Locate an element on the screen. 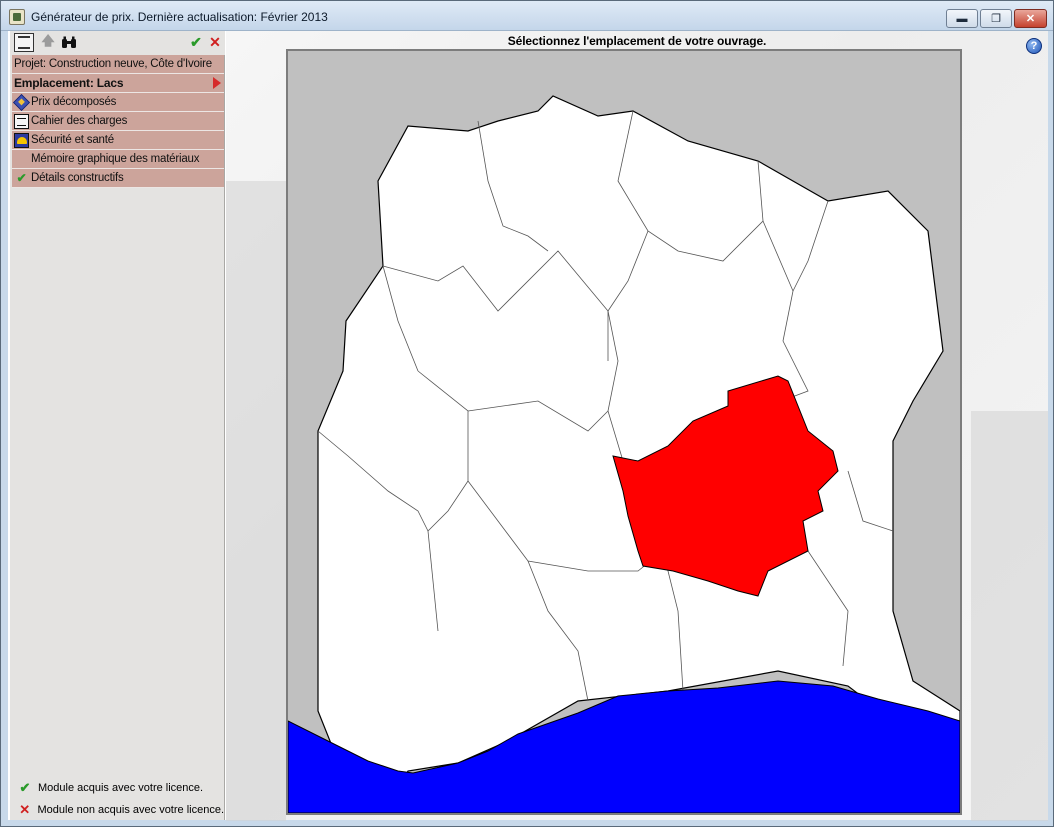 The height and width of the screenshot is (827, 1054). sidebar-item-label: Mémoire graphique des matériaux is located at coordinates (115, 159).